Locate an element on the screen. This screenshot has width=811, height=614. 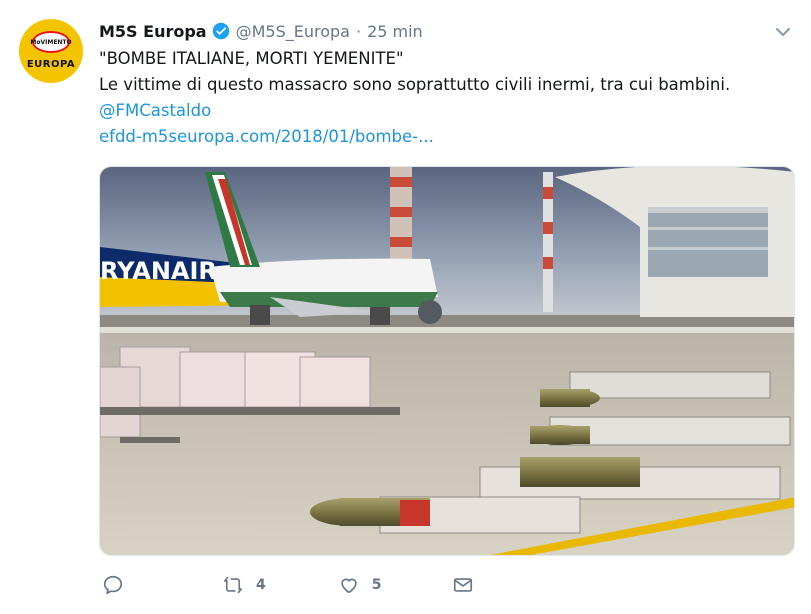
verified-badge-icon is located at coordinates (220, 31).